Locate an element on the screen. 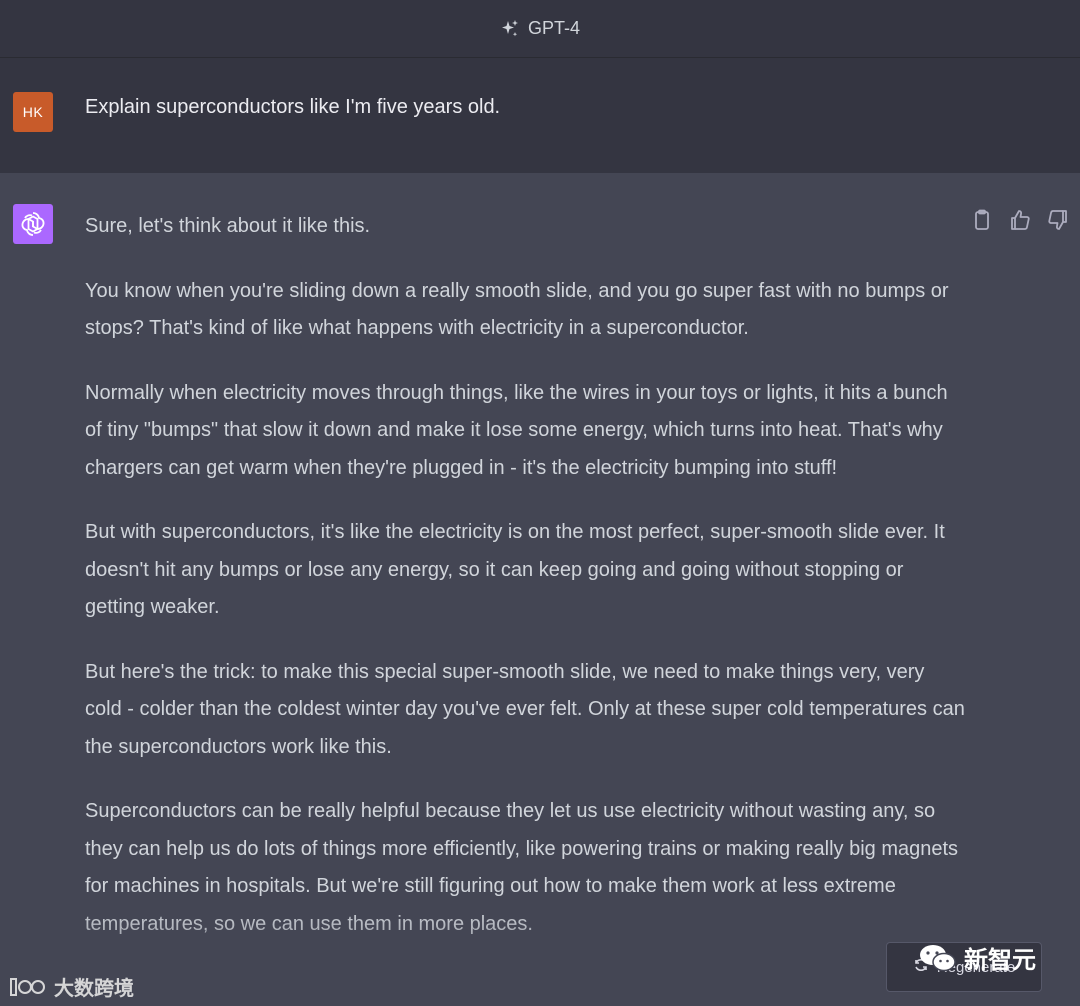 The height and width of the screenshot is (1006, 1080). watermark-right-text: 新智元 is located at coordinates (1000, 960).